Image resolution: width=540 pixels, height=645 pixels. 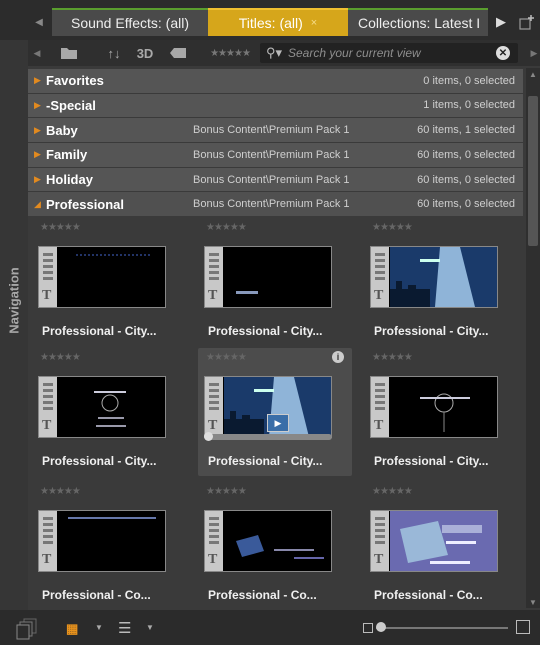 What do you see at coordinates (270, 627) in the screenshot?
I see `bottom-bar: ▦ ▼ ☰ ▼` at bounding box center [270, 627].